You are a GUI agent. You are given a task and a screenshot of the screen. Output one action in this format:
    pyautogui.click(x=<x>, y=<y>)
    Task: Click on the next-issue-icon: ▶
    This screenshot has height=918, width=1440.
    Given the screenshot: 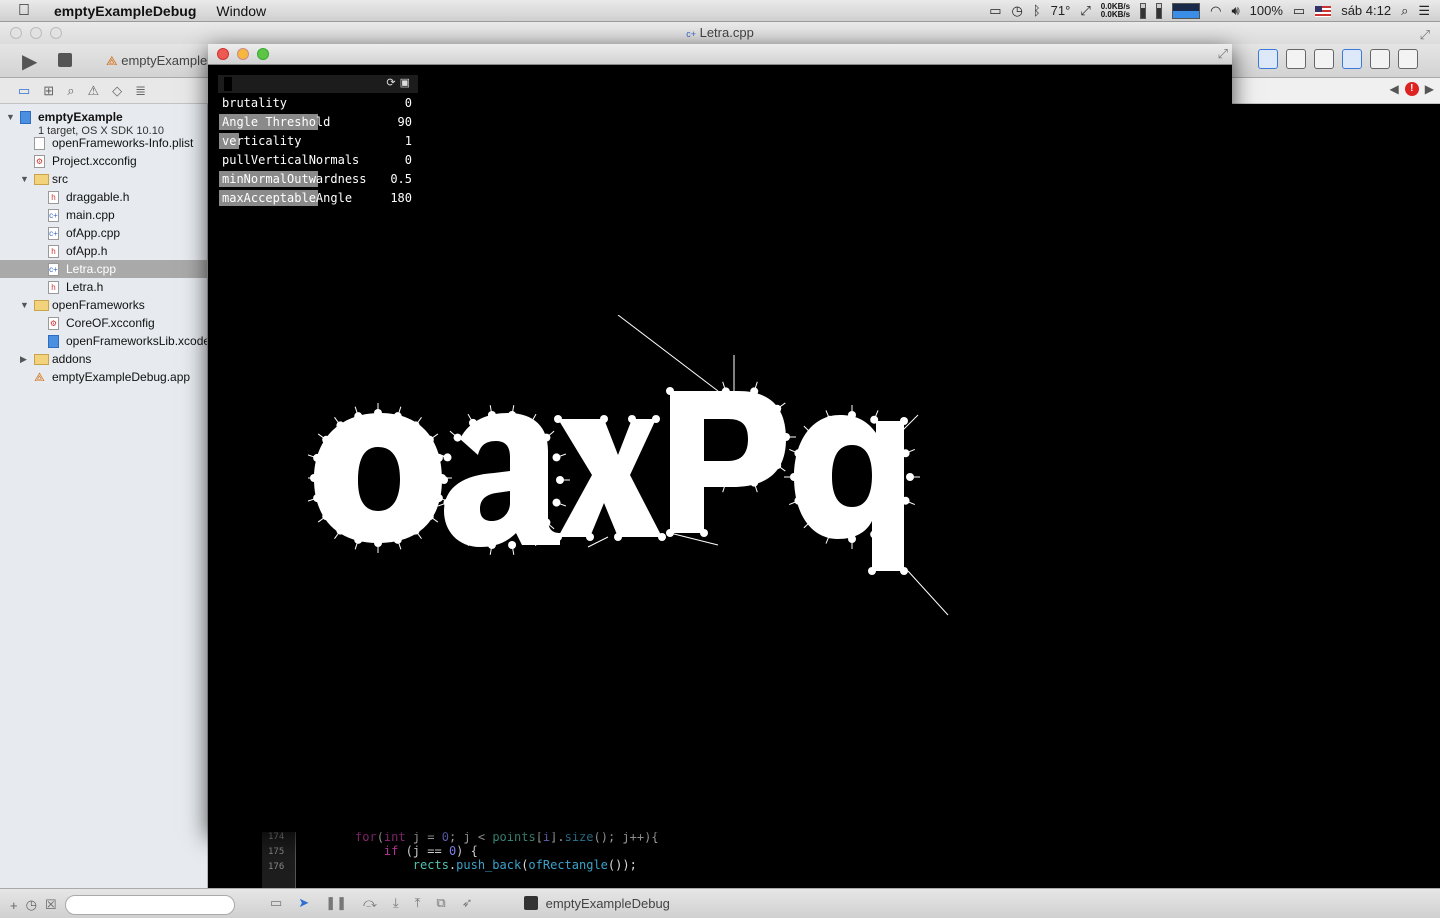 What is the action you would take?
    pyautogui.click(x=1429, y=89)
    